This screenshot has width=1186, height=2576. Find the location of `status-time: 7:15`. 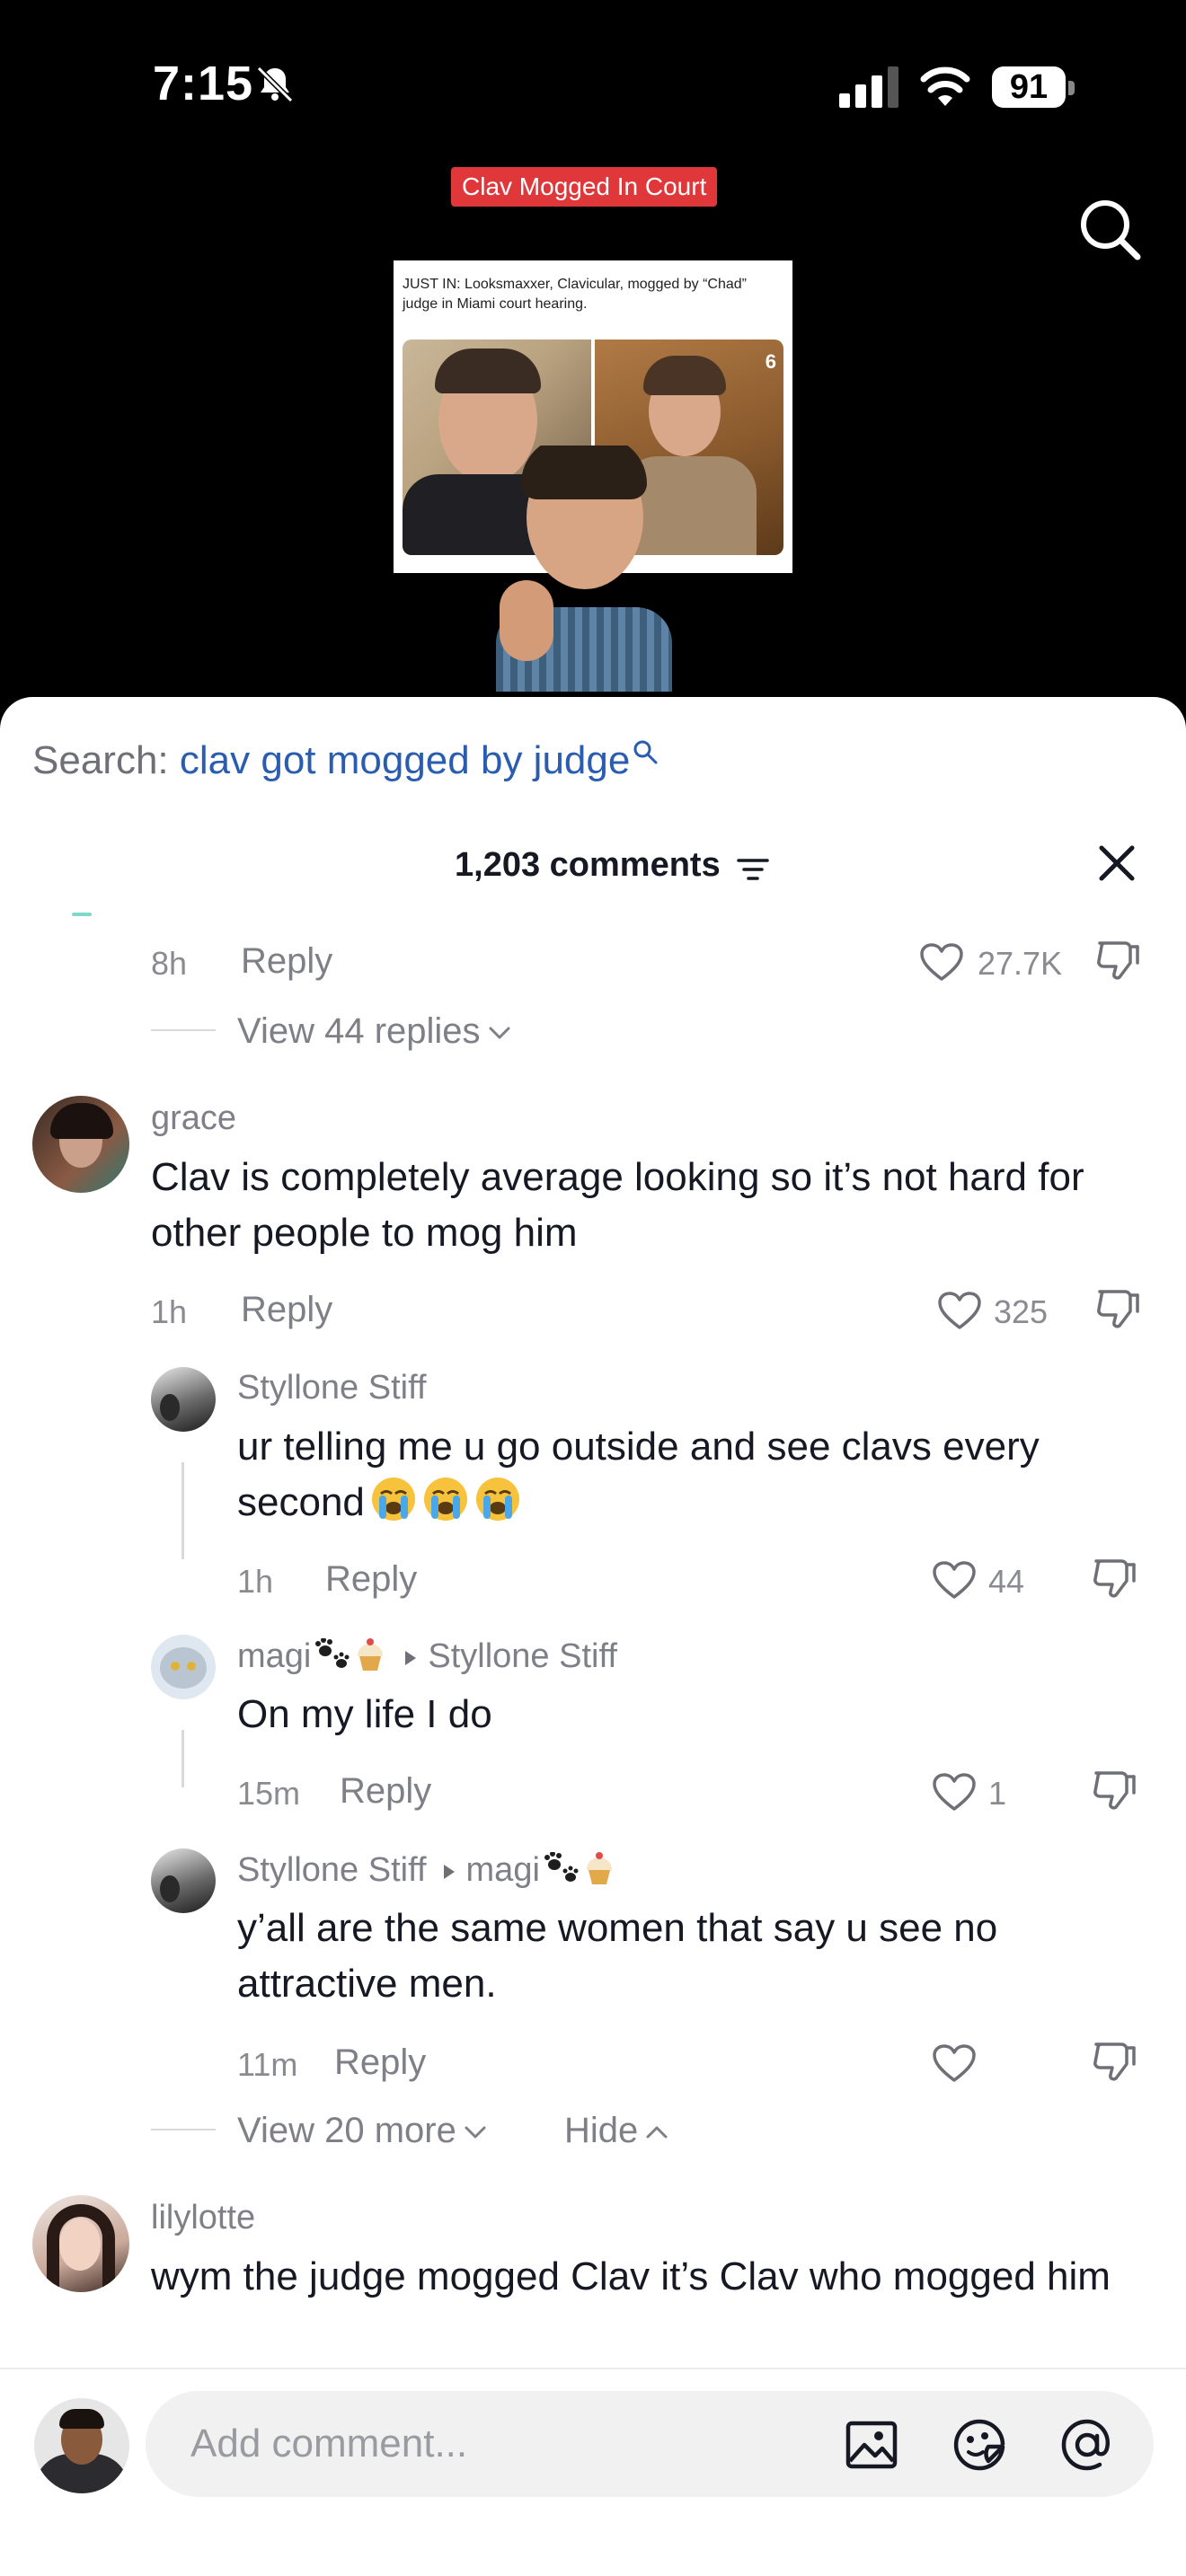

status-time: 7:15 is located at coordinates (203, 83).